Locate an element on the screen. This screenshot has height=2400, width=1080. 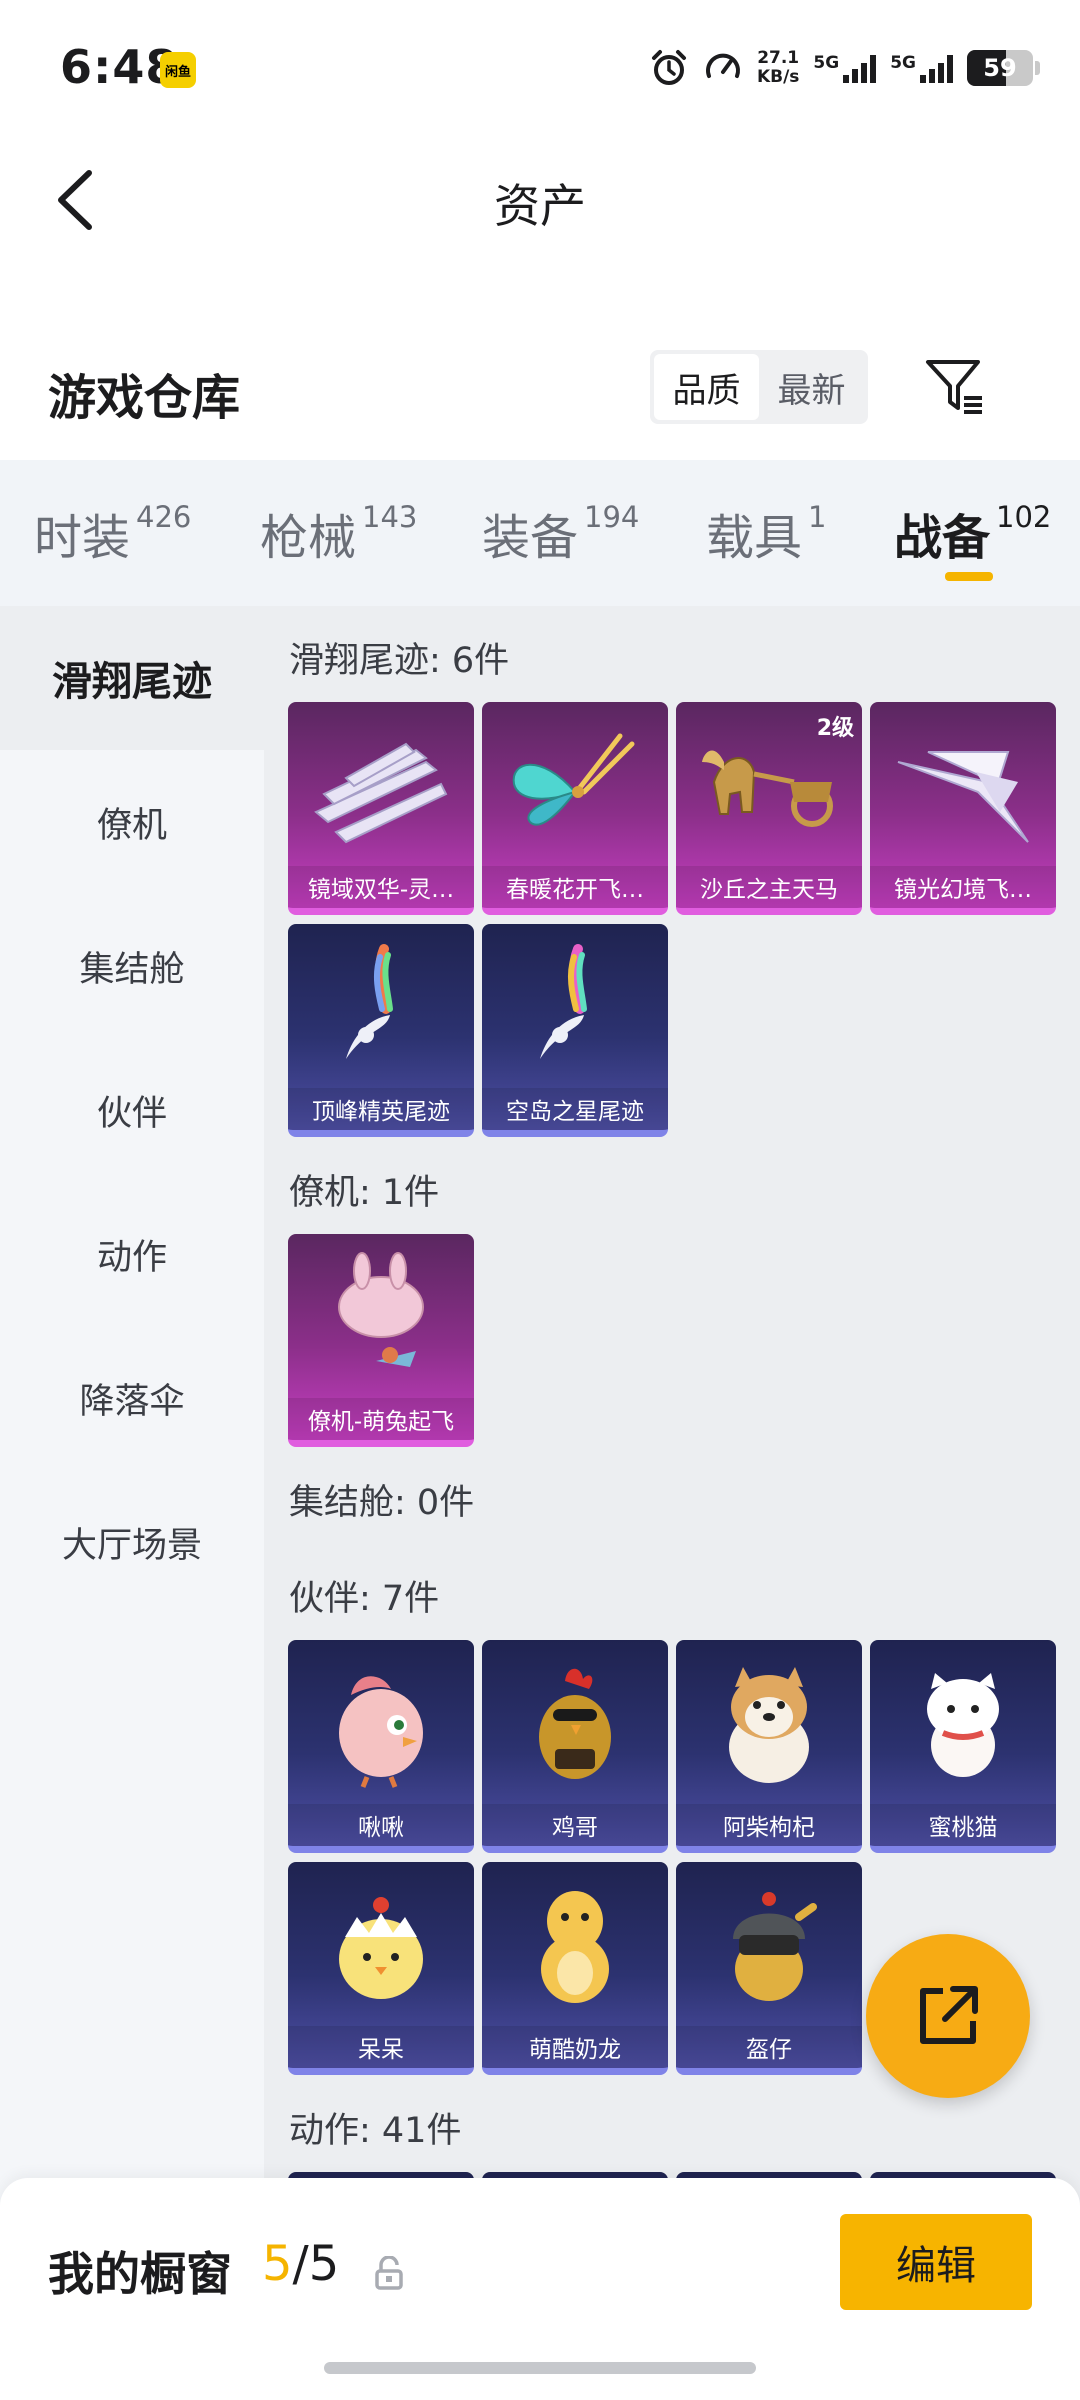
tab-fashion: 时装 426 is located at coordinates (112, 533).